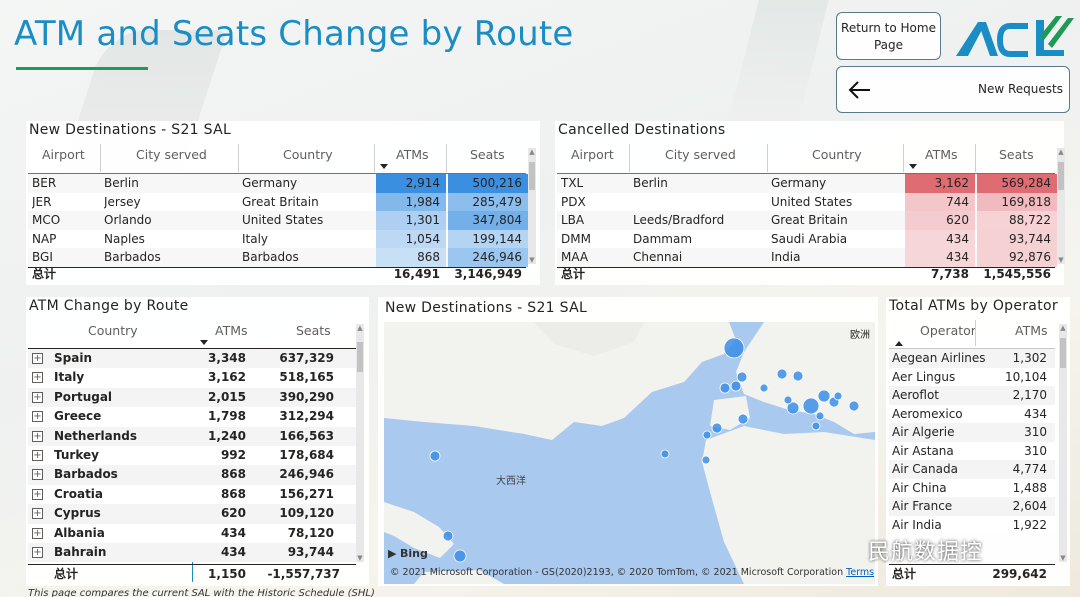 The width and height of the screenshot is (1080, 597). Describe the element at coordinates (193, 553) in the screenshot. I see `atm-change-row: + Bahrain 434 93,744` at that location.